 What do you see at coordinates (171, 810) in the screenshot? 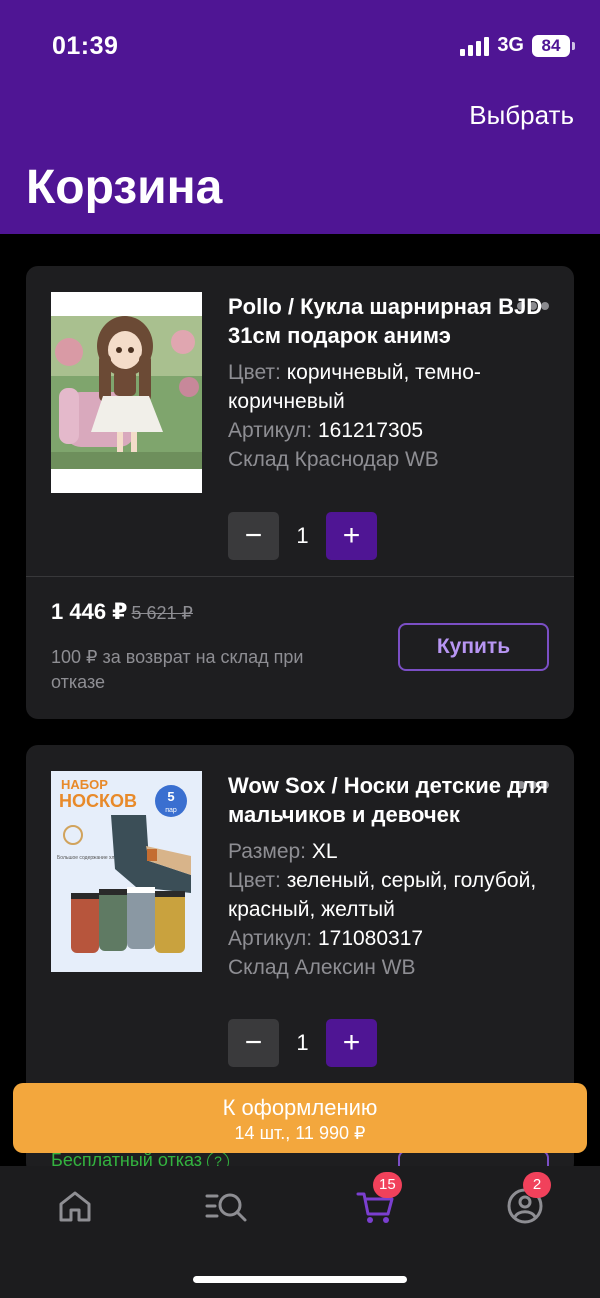
I see `pairs-word: пар` at bounding box center [171, 810].